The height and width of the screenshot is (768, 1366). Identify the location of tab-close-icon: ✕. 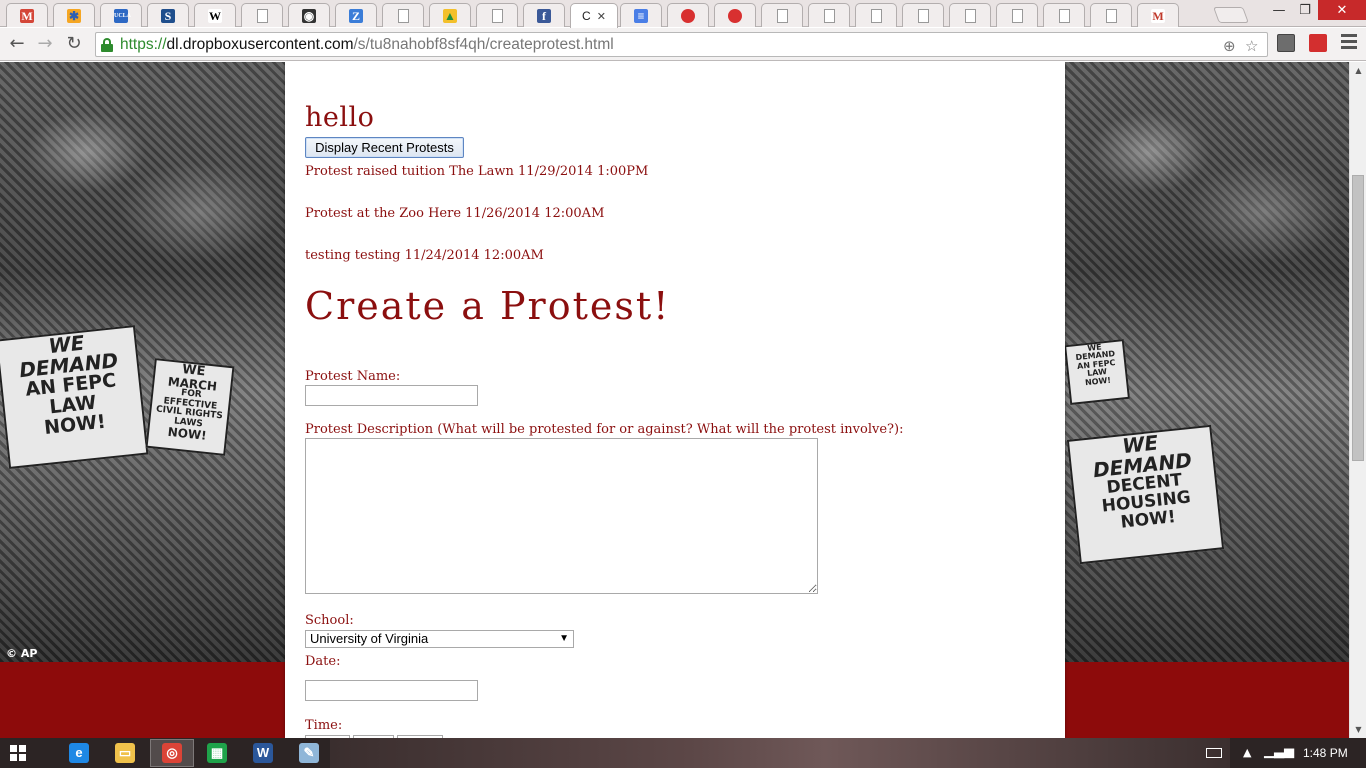
(601, 16).